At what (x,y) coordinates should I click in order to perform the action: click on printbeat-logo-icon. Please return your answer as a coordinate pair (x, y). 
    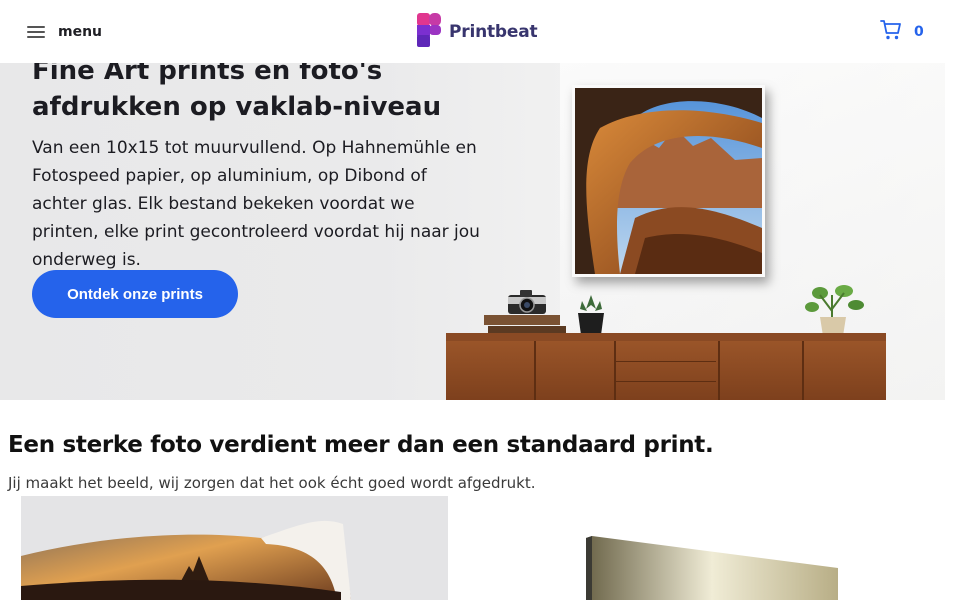
    Looking at the image, I should click on (429, 32).